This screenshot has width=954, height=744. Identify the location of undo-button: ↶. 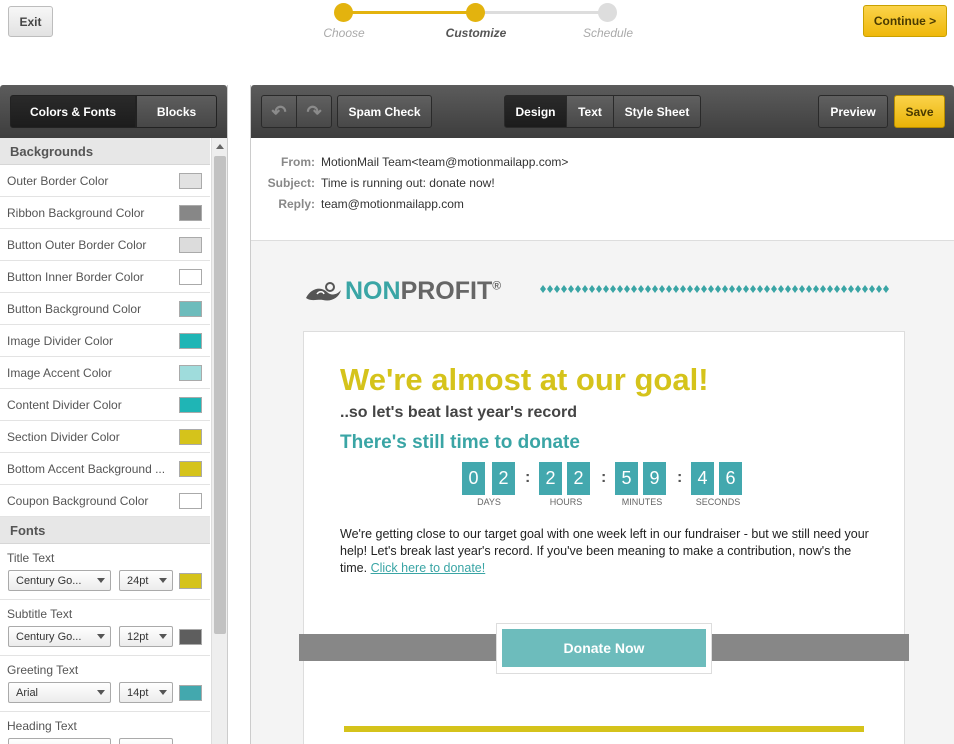
(279, 111).